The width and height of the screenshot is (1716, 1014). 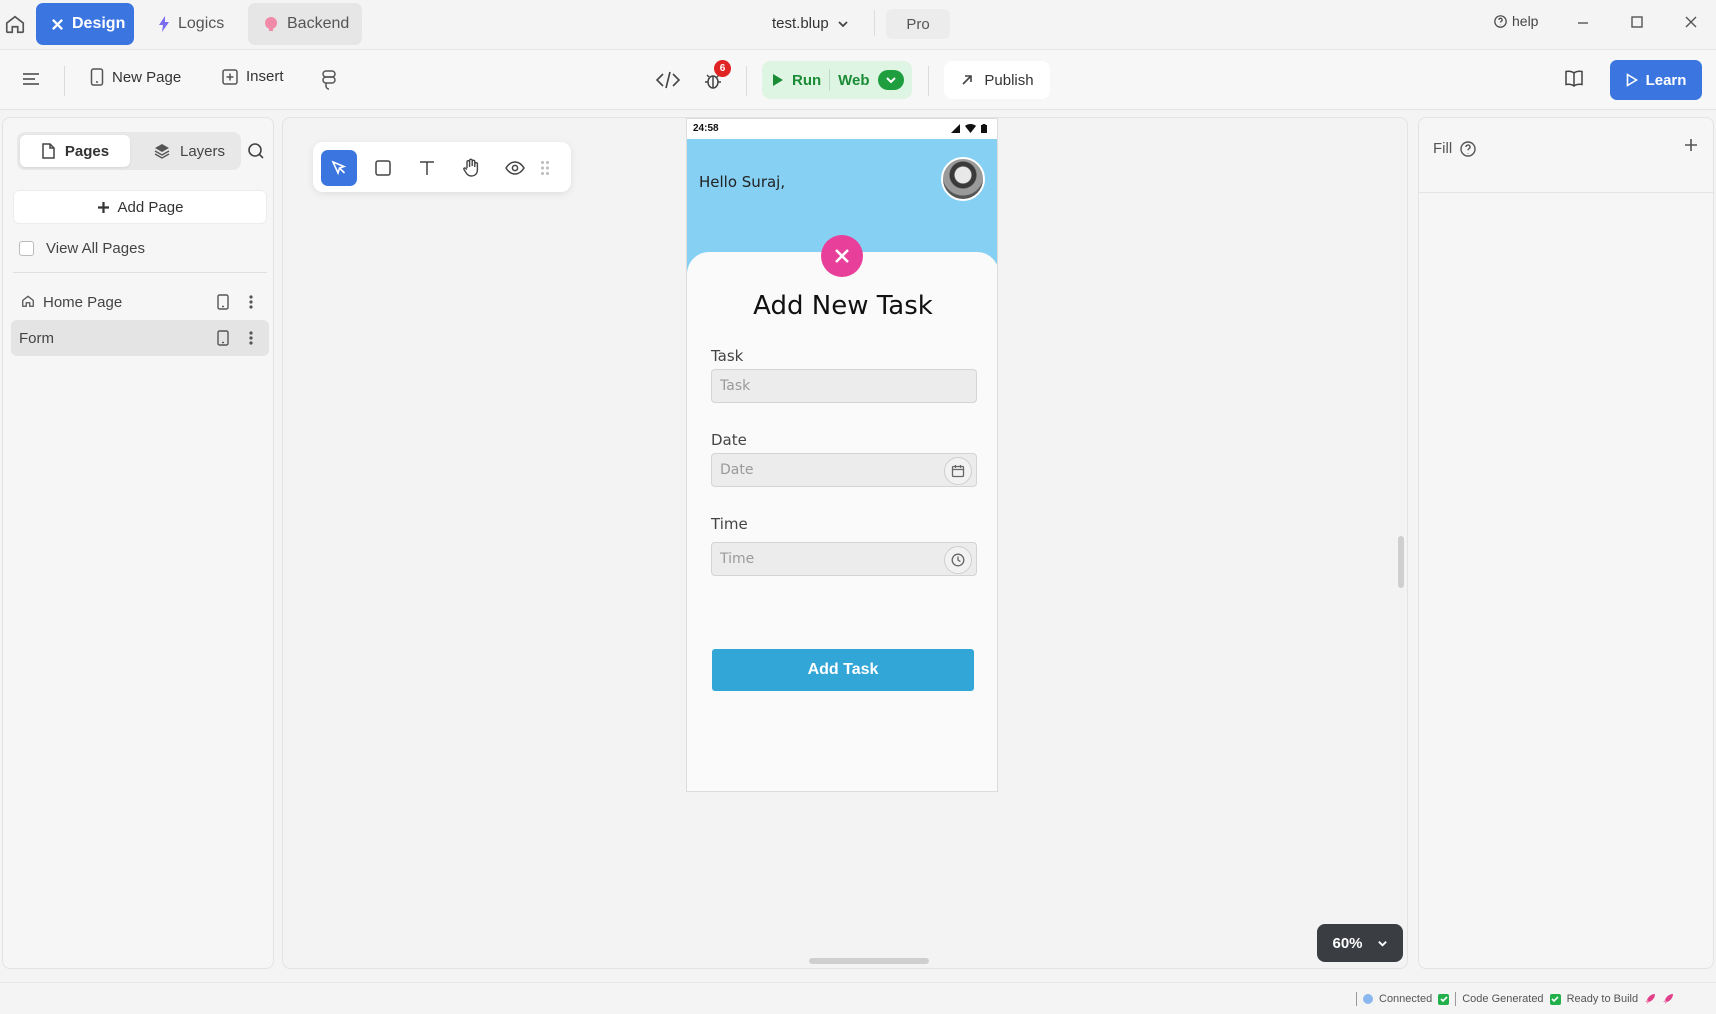 I want to click on tab-logics: Logics, so click(x=191, y=24).